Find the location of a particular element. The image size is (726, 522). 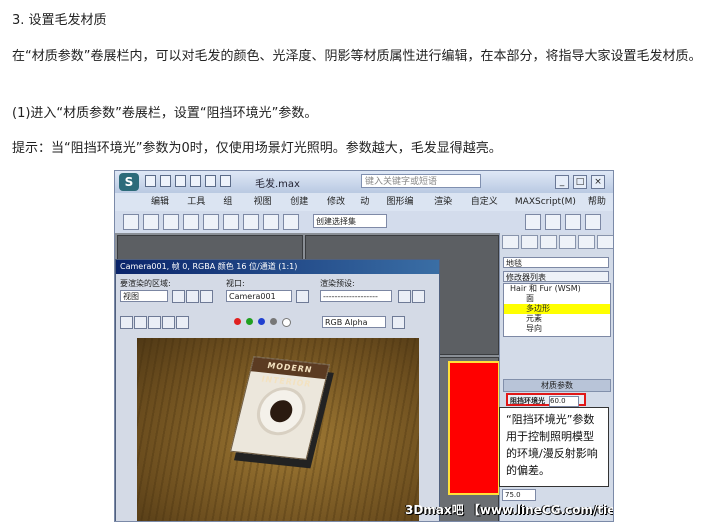

preset-label: 渲染预设: is located at coordinates (337, 283).